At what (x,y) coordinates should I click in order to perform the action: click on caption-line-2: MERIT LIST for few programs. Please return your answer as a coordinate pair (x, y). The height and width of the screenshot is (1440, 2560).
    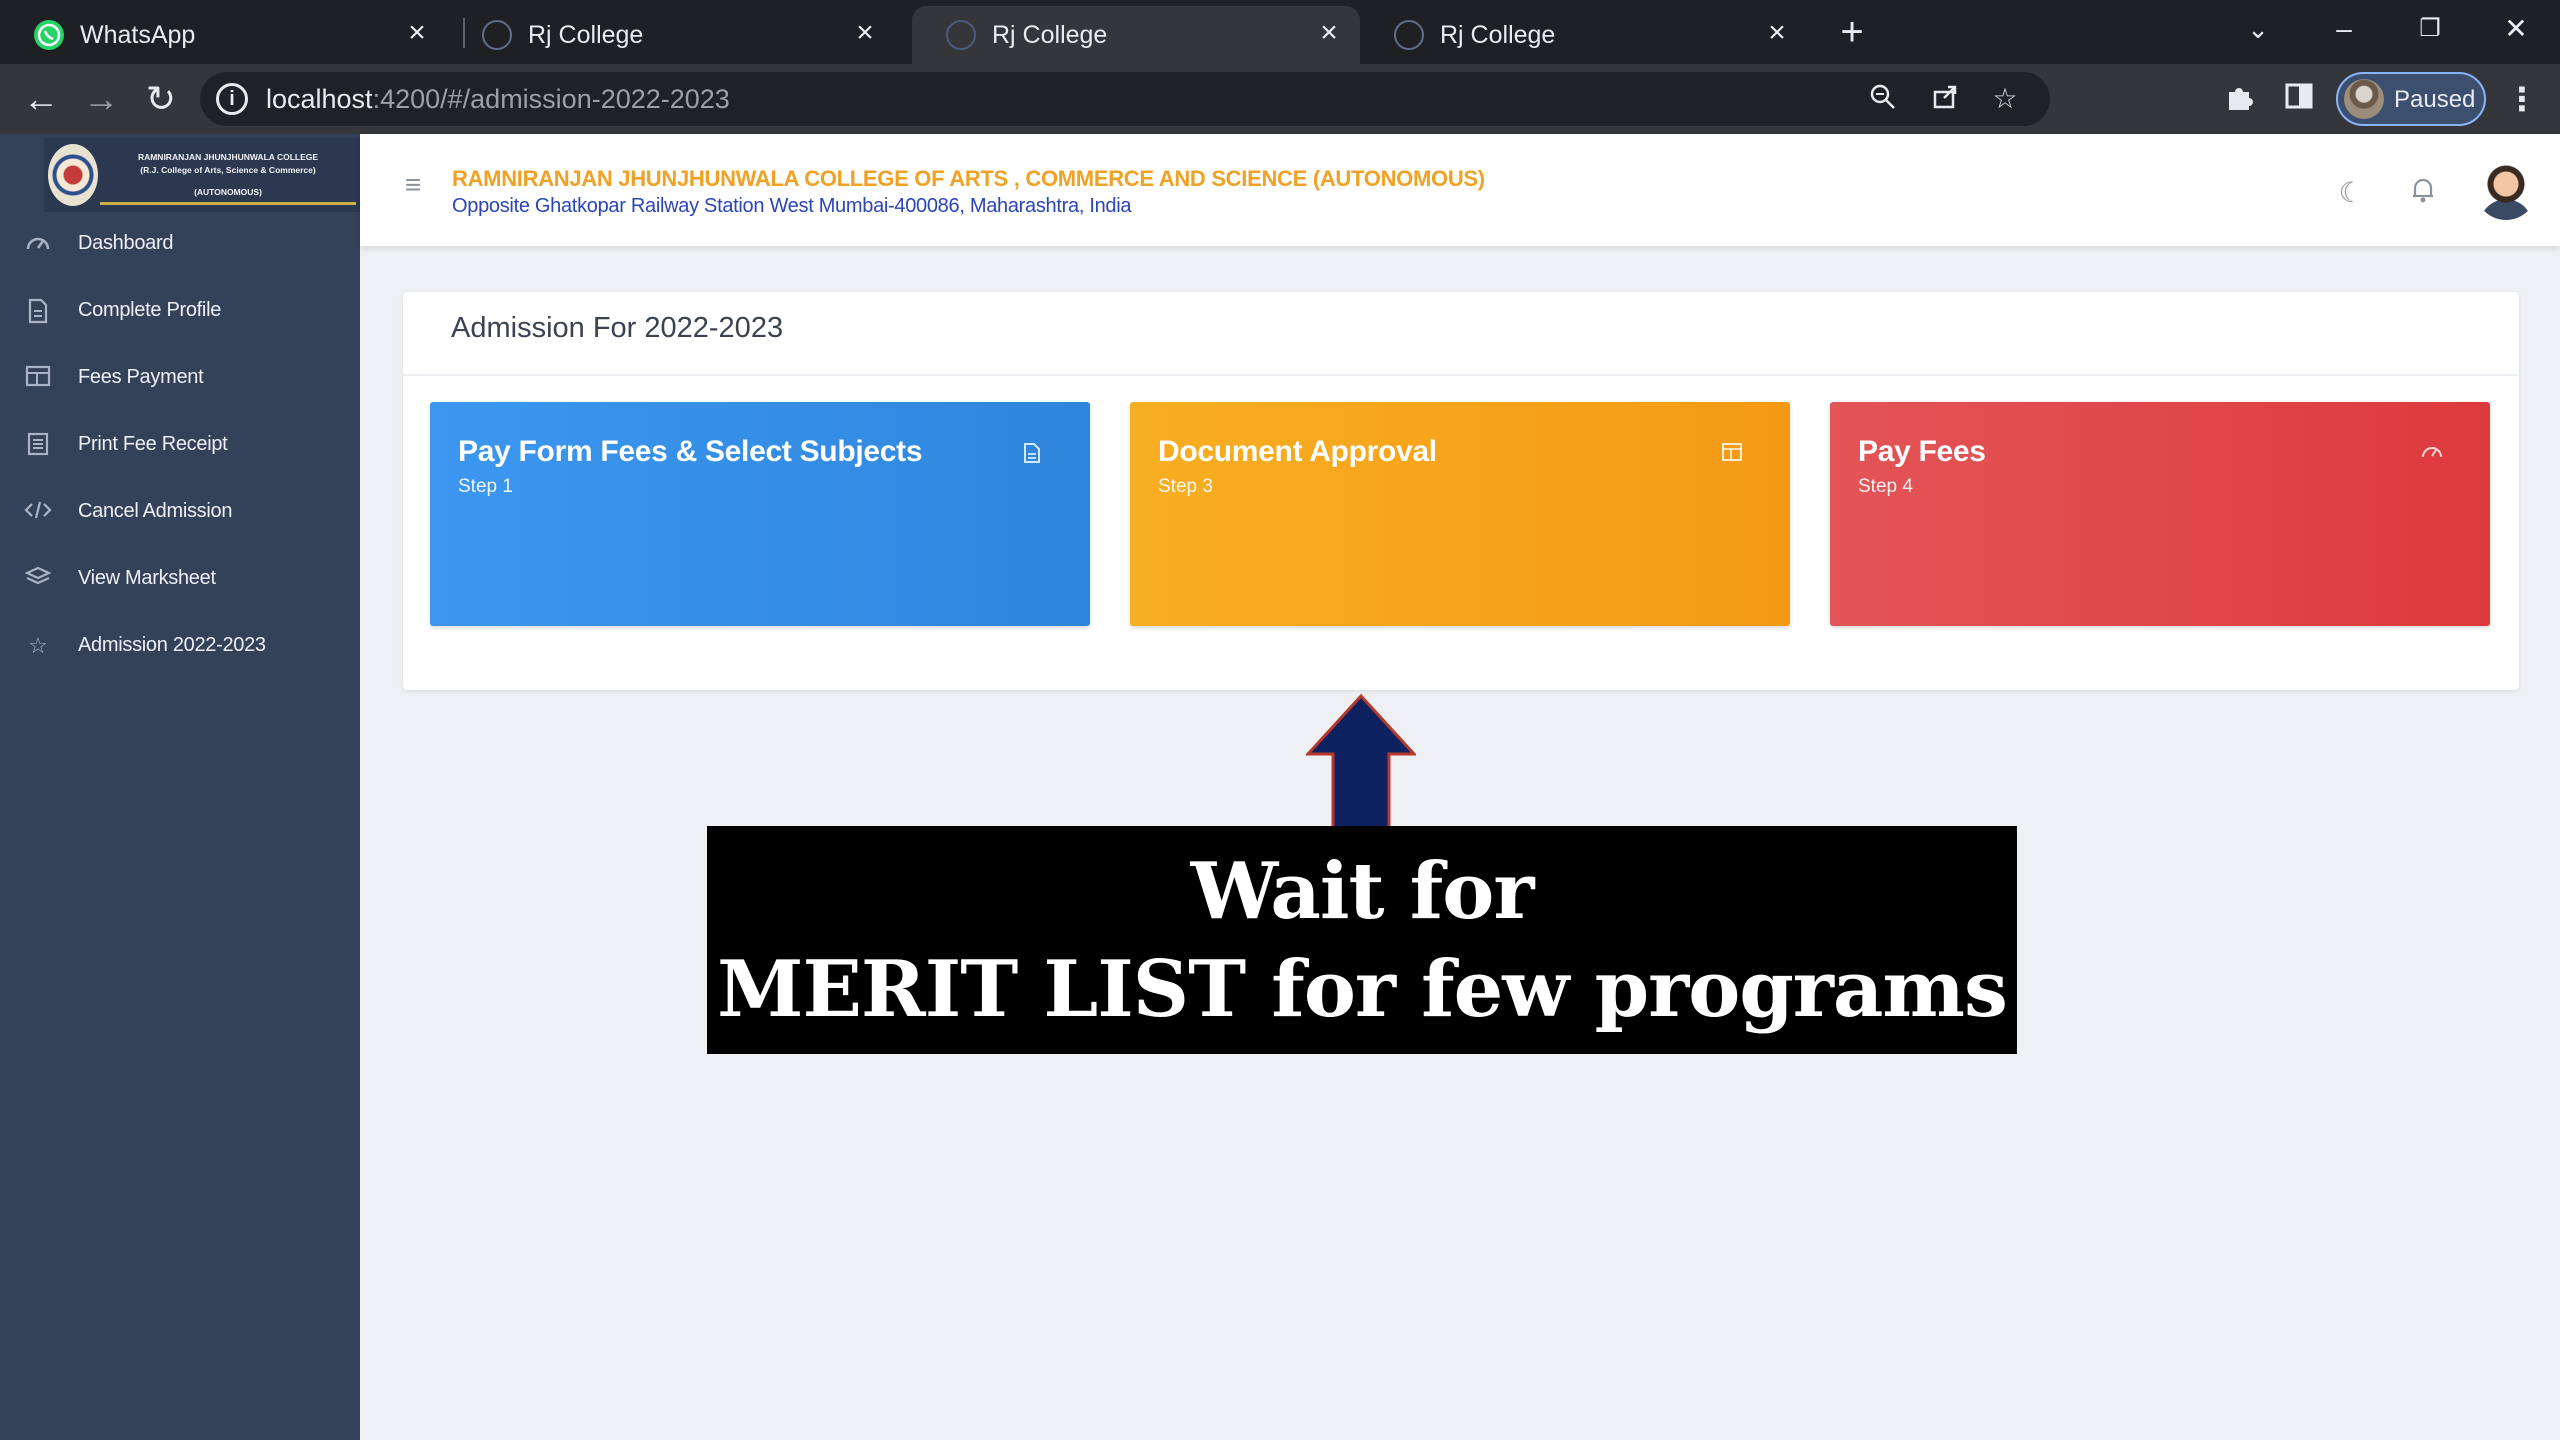
    Looking at the image, I should click on (1362, 989).